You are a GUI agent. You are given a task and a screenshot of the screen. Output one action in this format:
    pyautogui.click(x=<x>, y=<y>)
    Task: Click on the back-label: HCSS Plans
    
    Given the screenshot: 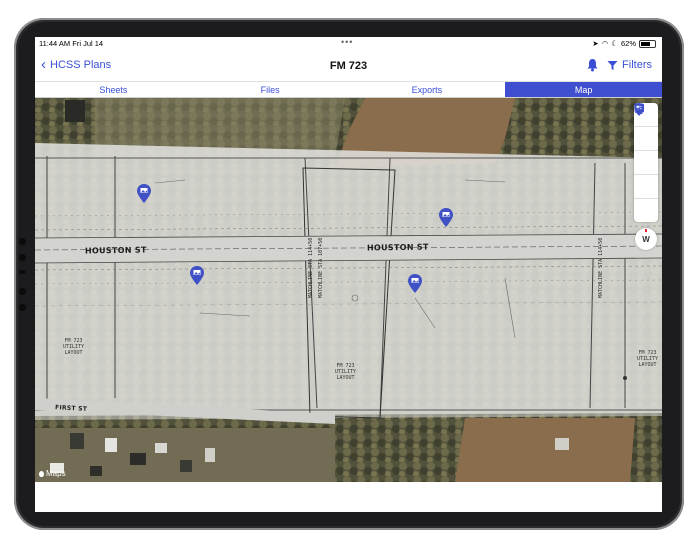 What is the action you would take?
    pyautogui.click(x=81, y=65)
    